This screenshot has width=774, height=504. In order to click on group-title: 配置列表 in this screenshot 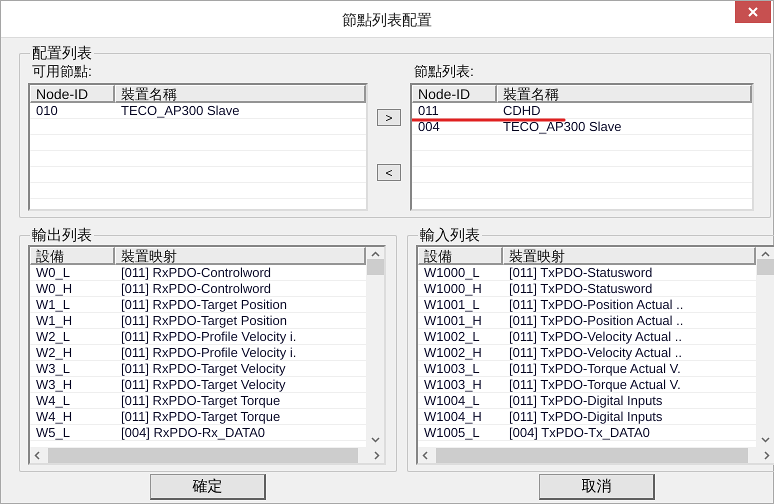, I will do `click(62, 53)`.